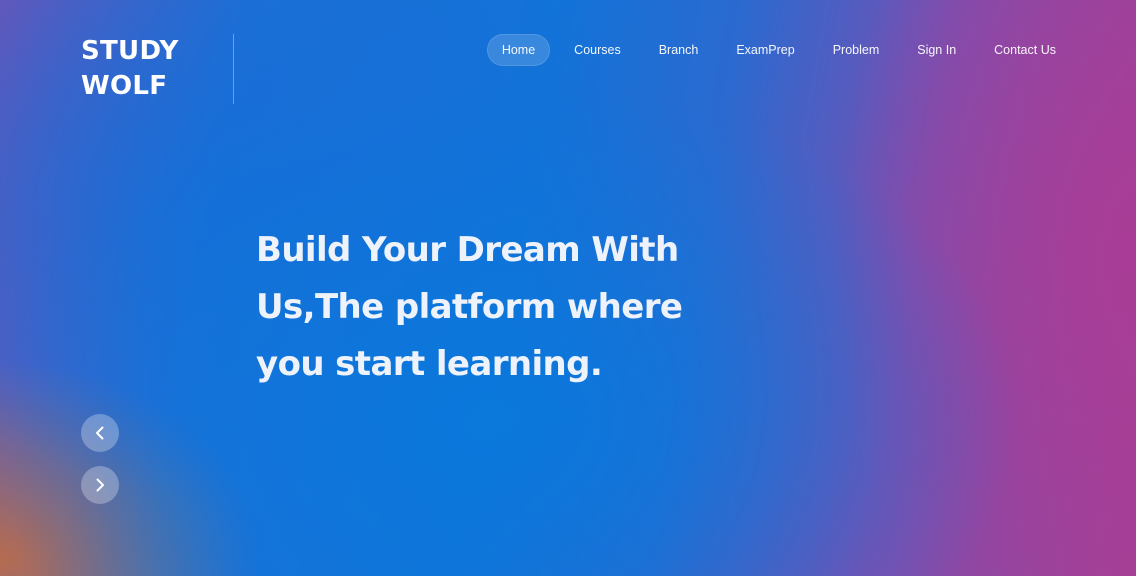 This screenshot has width=1136, height=576. I want to click on brand-logo-line1: STUDY, so click(130, 51).